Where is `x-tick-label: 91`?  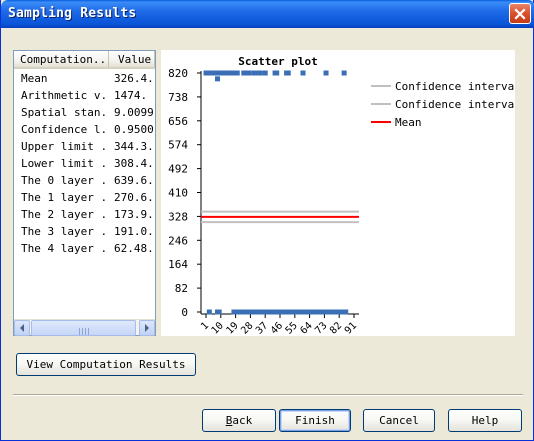
x-tick-label: 91 is located at coordinates (351, 328).